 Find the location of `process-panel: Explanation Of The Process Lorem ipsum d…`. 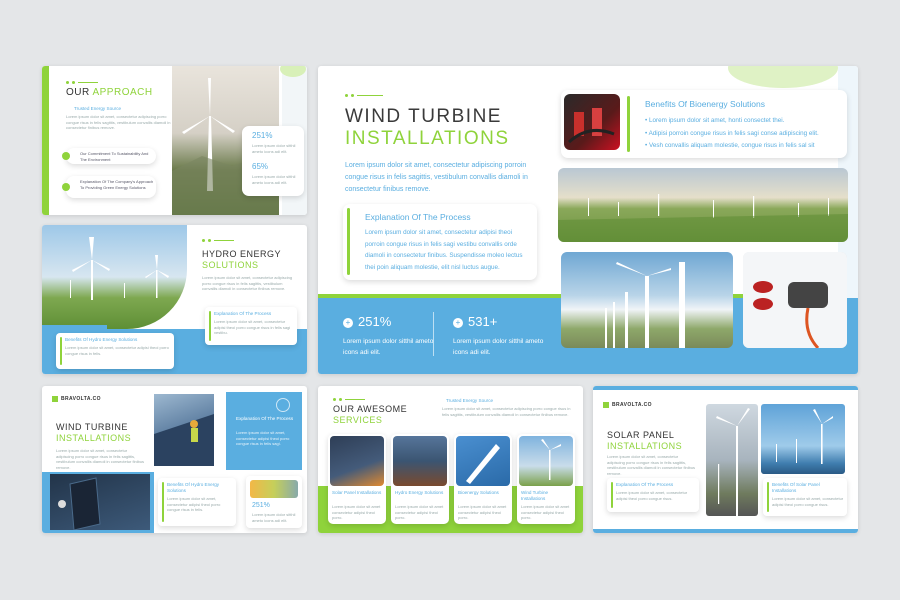

process-panel: Explanation Of The Process Lorem ipsum d… is located at coordinates (264, 431).